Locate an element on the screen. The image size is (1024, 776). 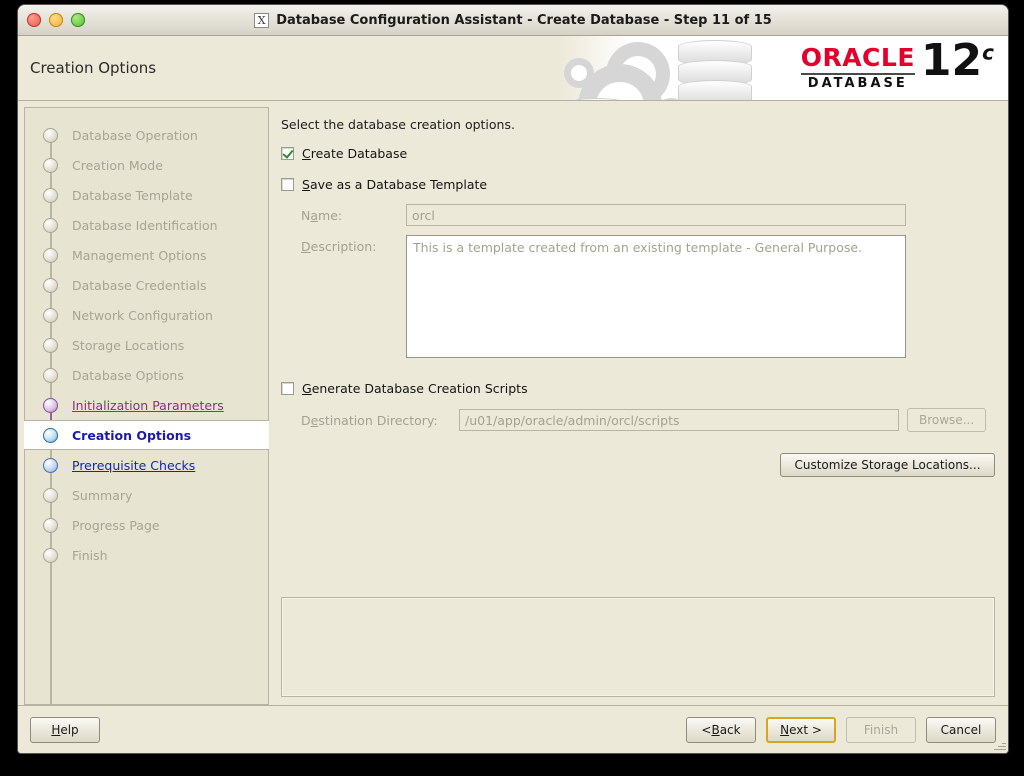
sidebar-item-management-options: Management Options is located at coordinates (146, 255).